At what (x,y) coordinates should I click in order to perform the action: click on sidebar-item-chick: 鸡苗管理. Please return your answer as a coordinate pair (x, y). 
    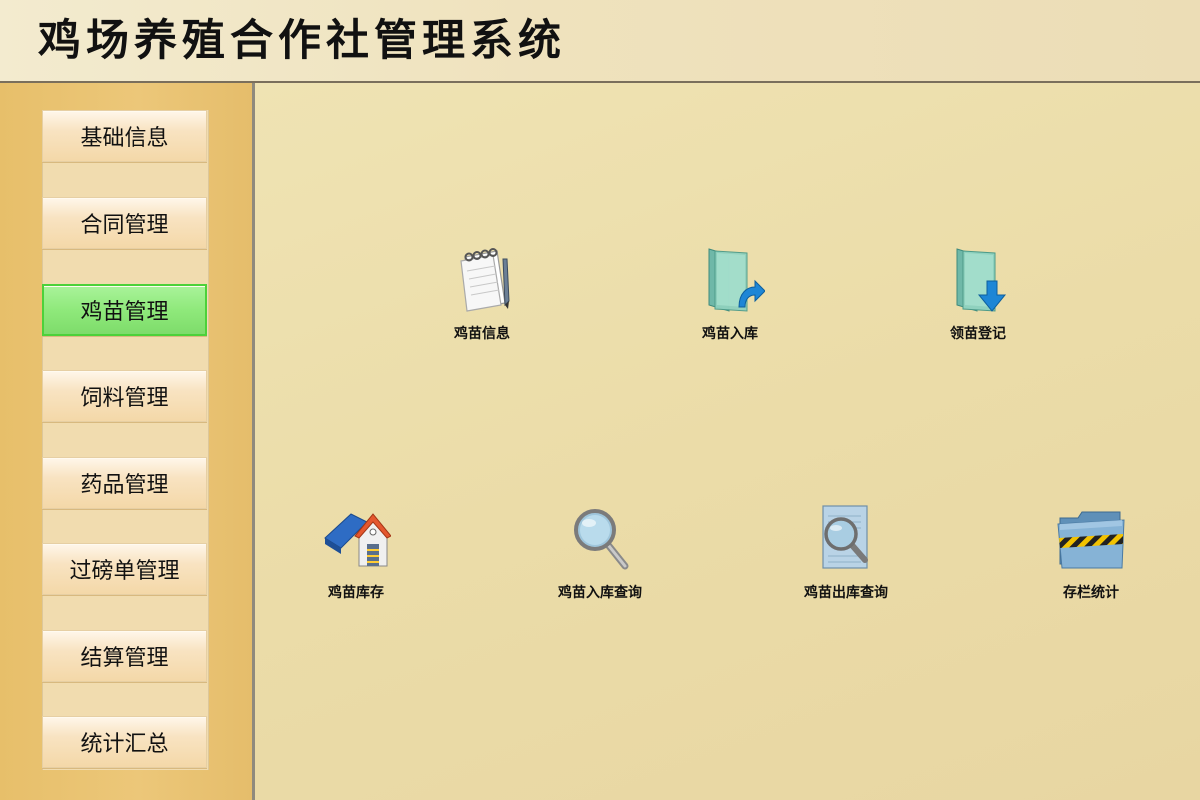
    Looking at the image, I should click on (124, 310).